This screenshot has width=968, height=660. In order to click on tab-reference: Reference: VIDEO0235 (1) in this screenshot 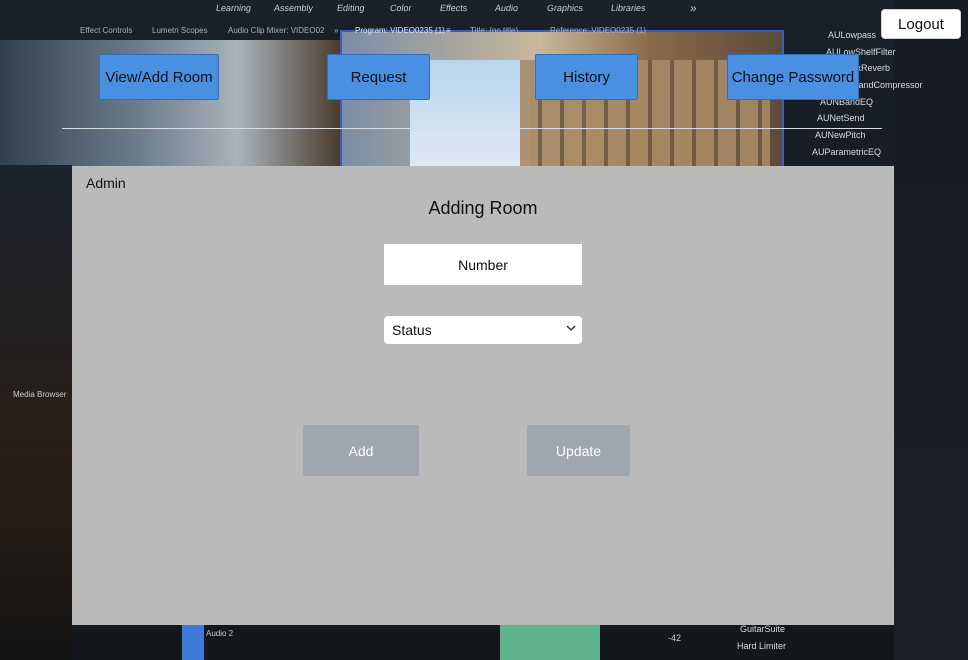, I will do `click(598, 30)`.